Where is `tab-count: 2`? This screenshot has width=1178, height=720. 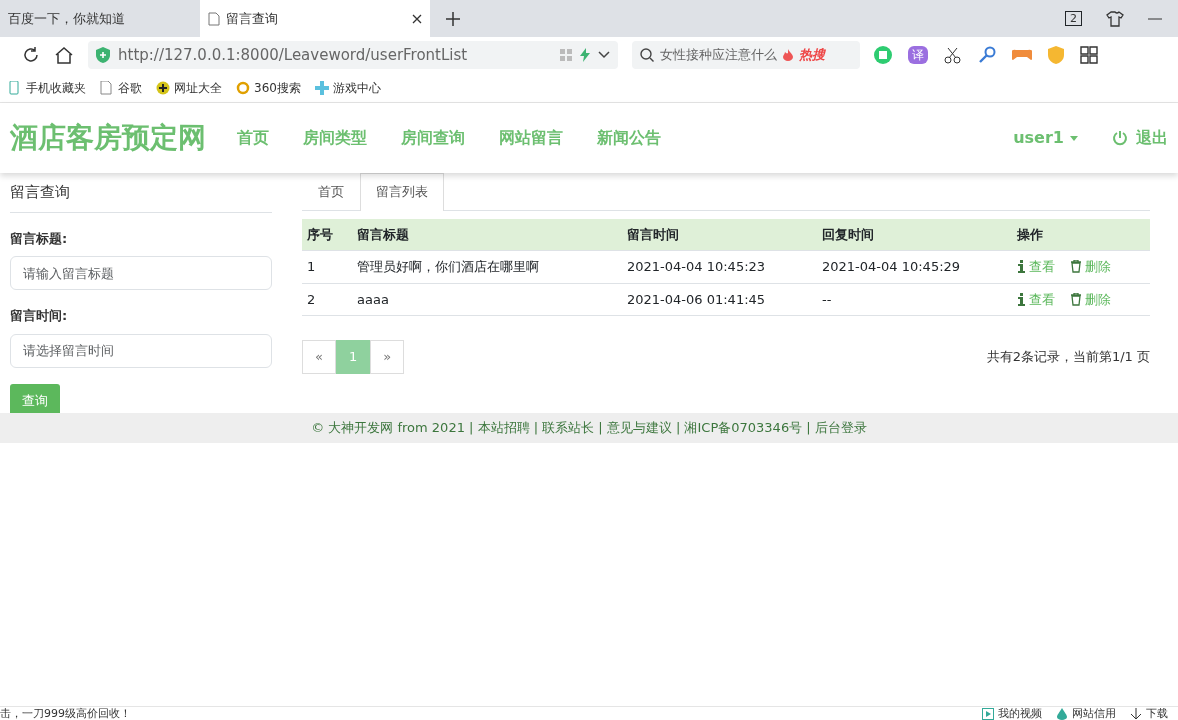
tab-count: 2 is located at coordinates (1073, 18).